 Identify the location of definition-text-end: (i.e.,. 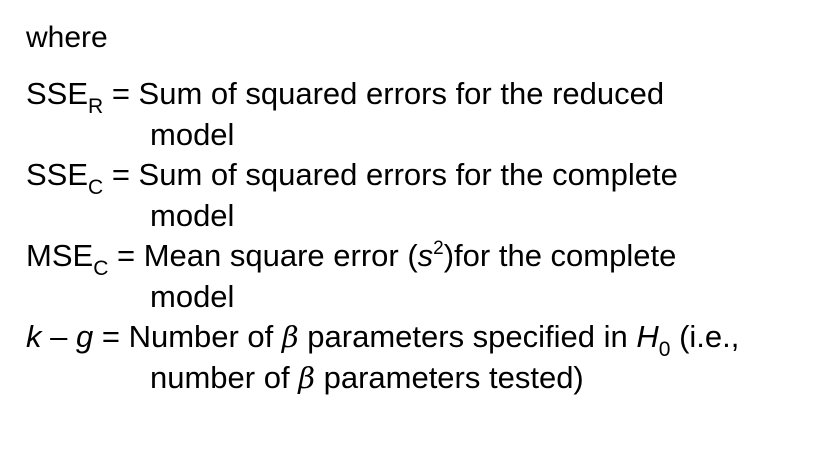
(705, 336).